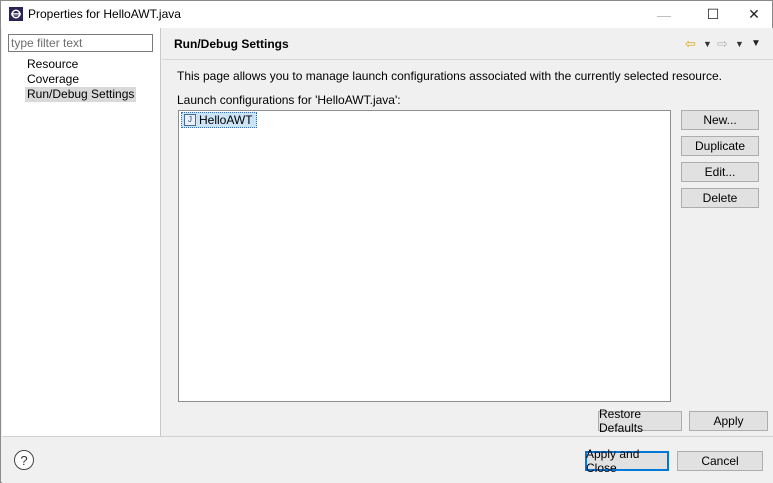 The width and height of the screenshot is (773, 483). I want to click on cancel-button: Cancel, so click(720, 461).